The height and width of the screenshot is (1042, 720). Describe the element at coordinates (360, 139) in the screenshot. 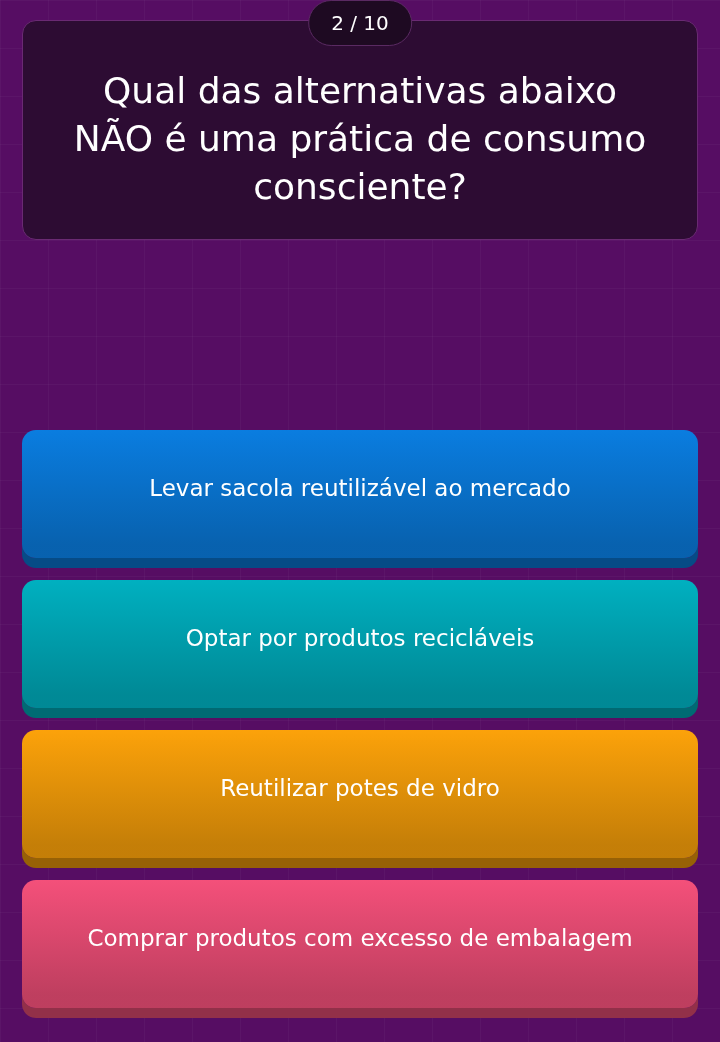

I see `question-text: Qual das alternativas abaixo NÃO é uma prática de consumo consciente?` at that location.